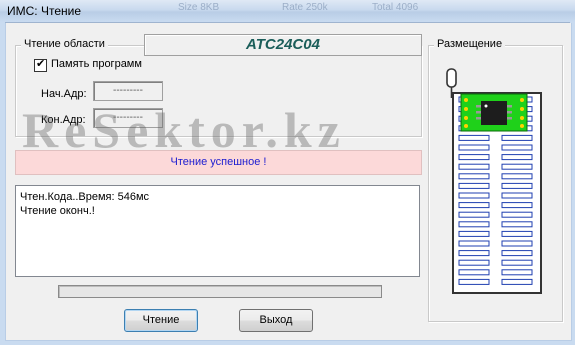 This screenshot has height=345, width=575. I want to click on program-memory-checkbox: ✔, so click(40, 65).